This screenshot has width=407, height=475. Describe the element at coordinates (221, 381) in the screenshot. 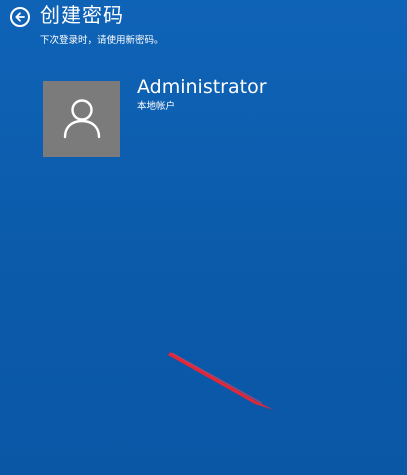

I see `annotation-arrow` at that location.